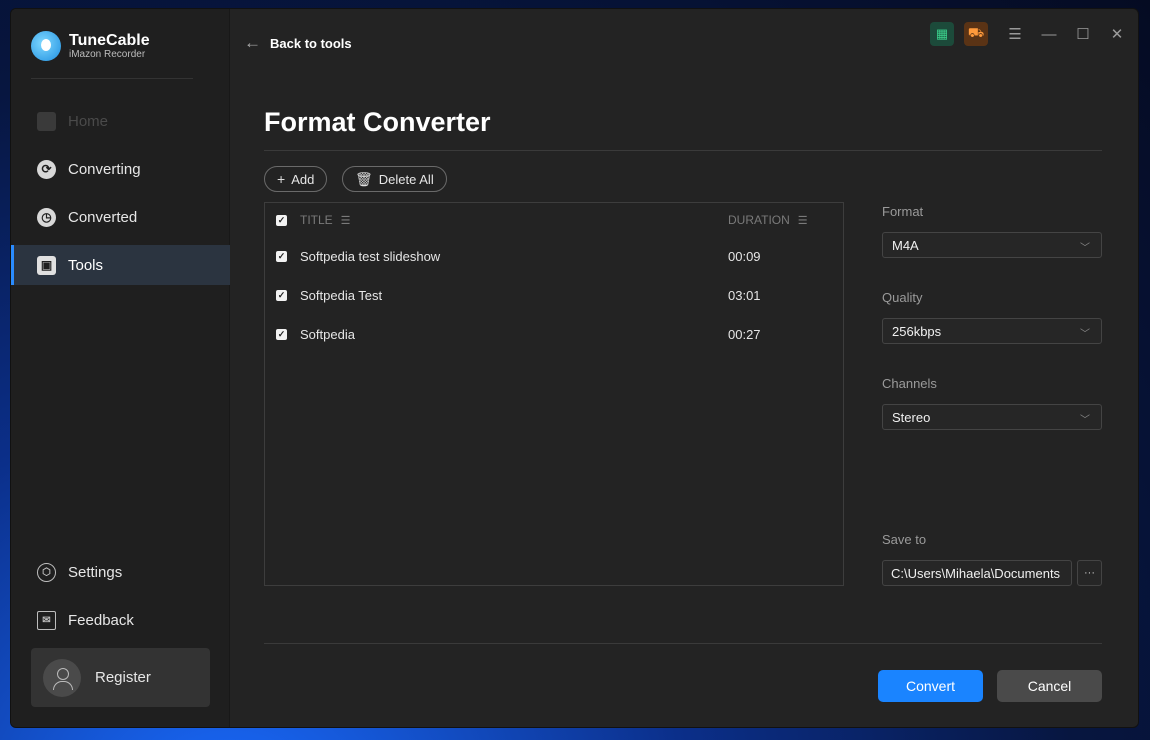 The width and height of the screenshot is (1150, 740). Describe the element at coordinates (554, 334) in the screenshot. I see `table-row: ✓ Softpedia 00:27` at that location.